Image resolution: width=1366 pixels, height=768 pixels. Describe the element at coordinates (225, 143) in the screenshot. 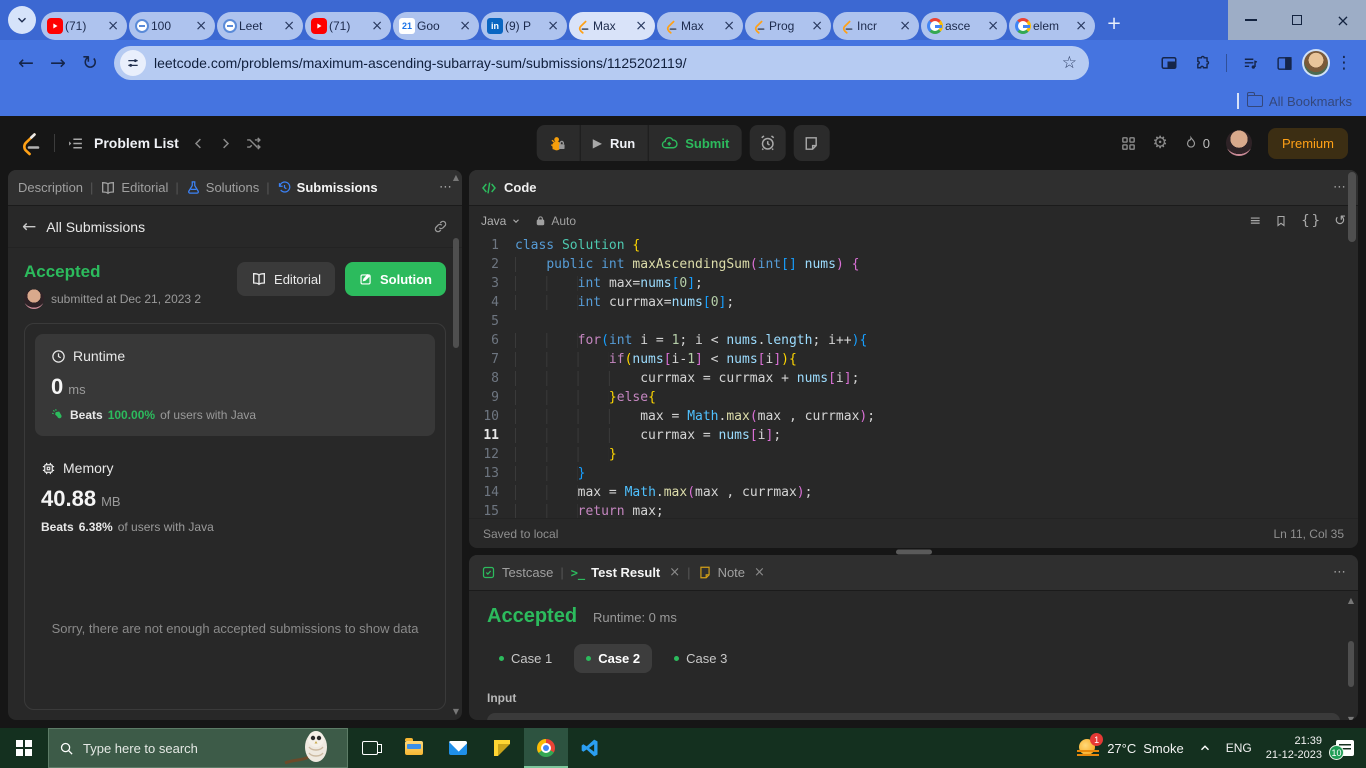

I see `next-problem-button` at that location.